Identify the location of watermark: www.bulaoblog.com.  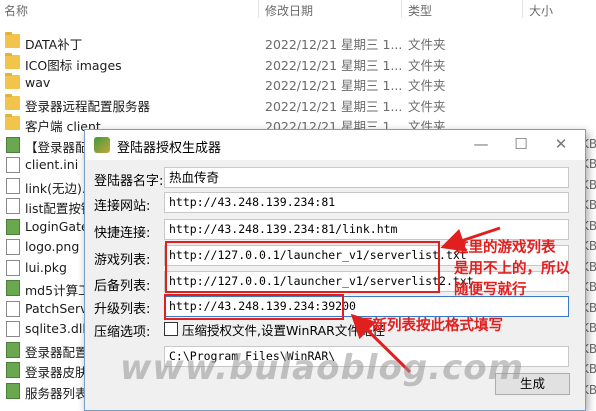
(322, 368).